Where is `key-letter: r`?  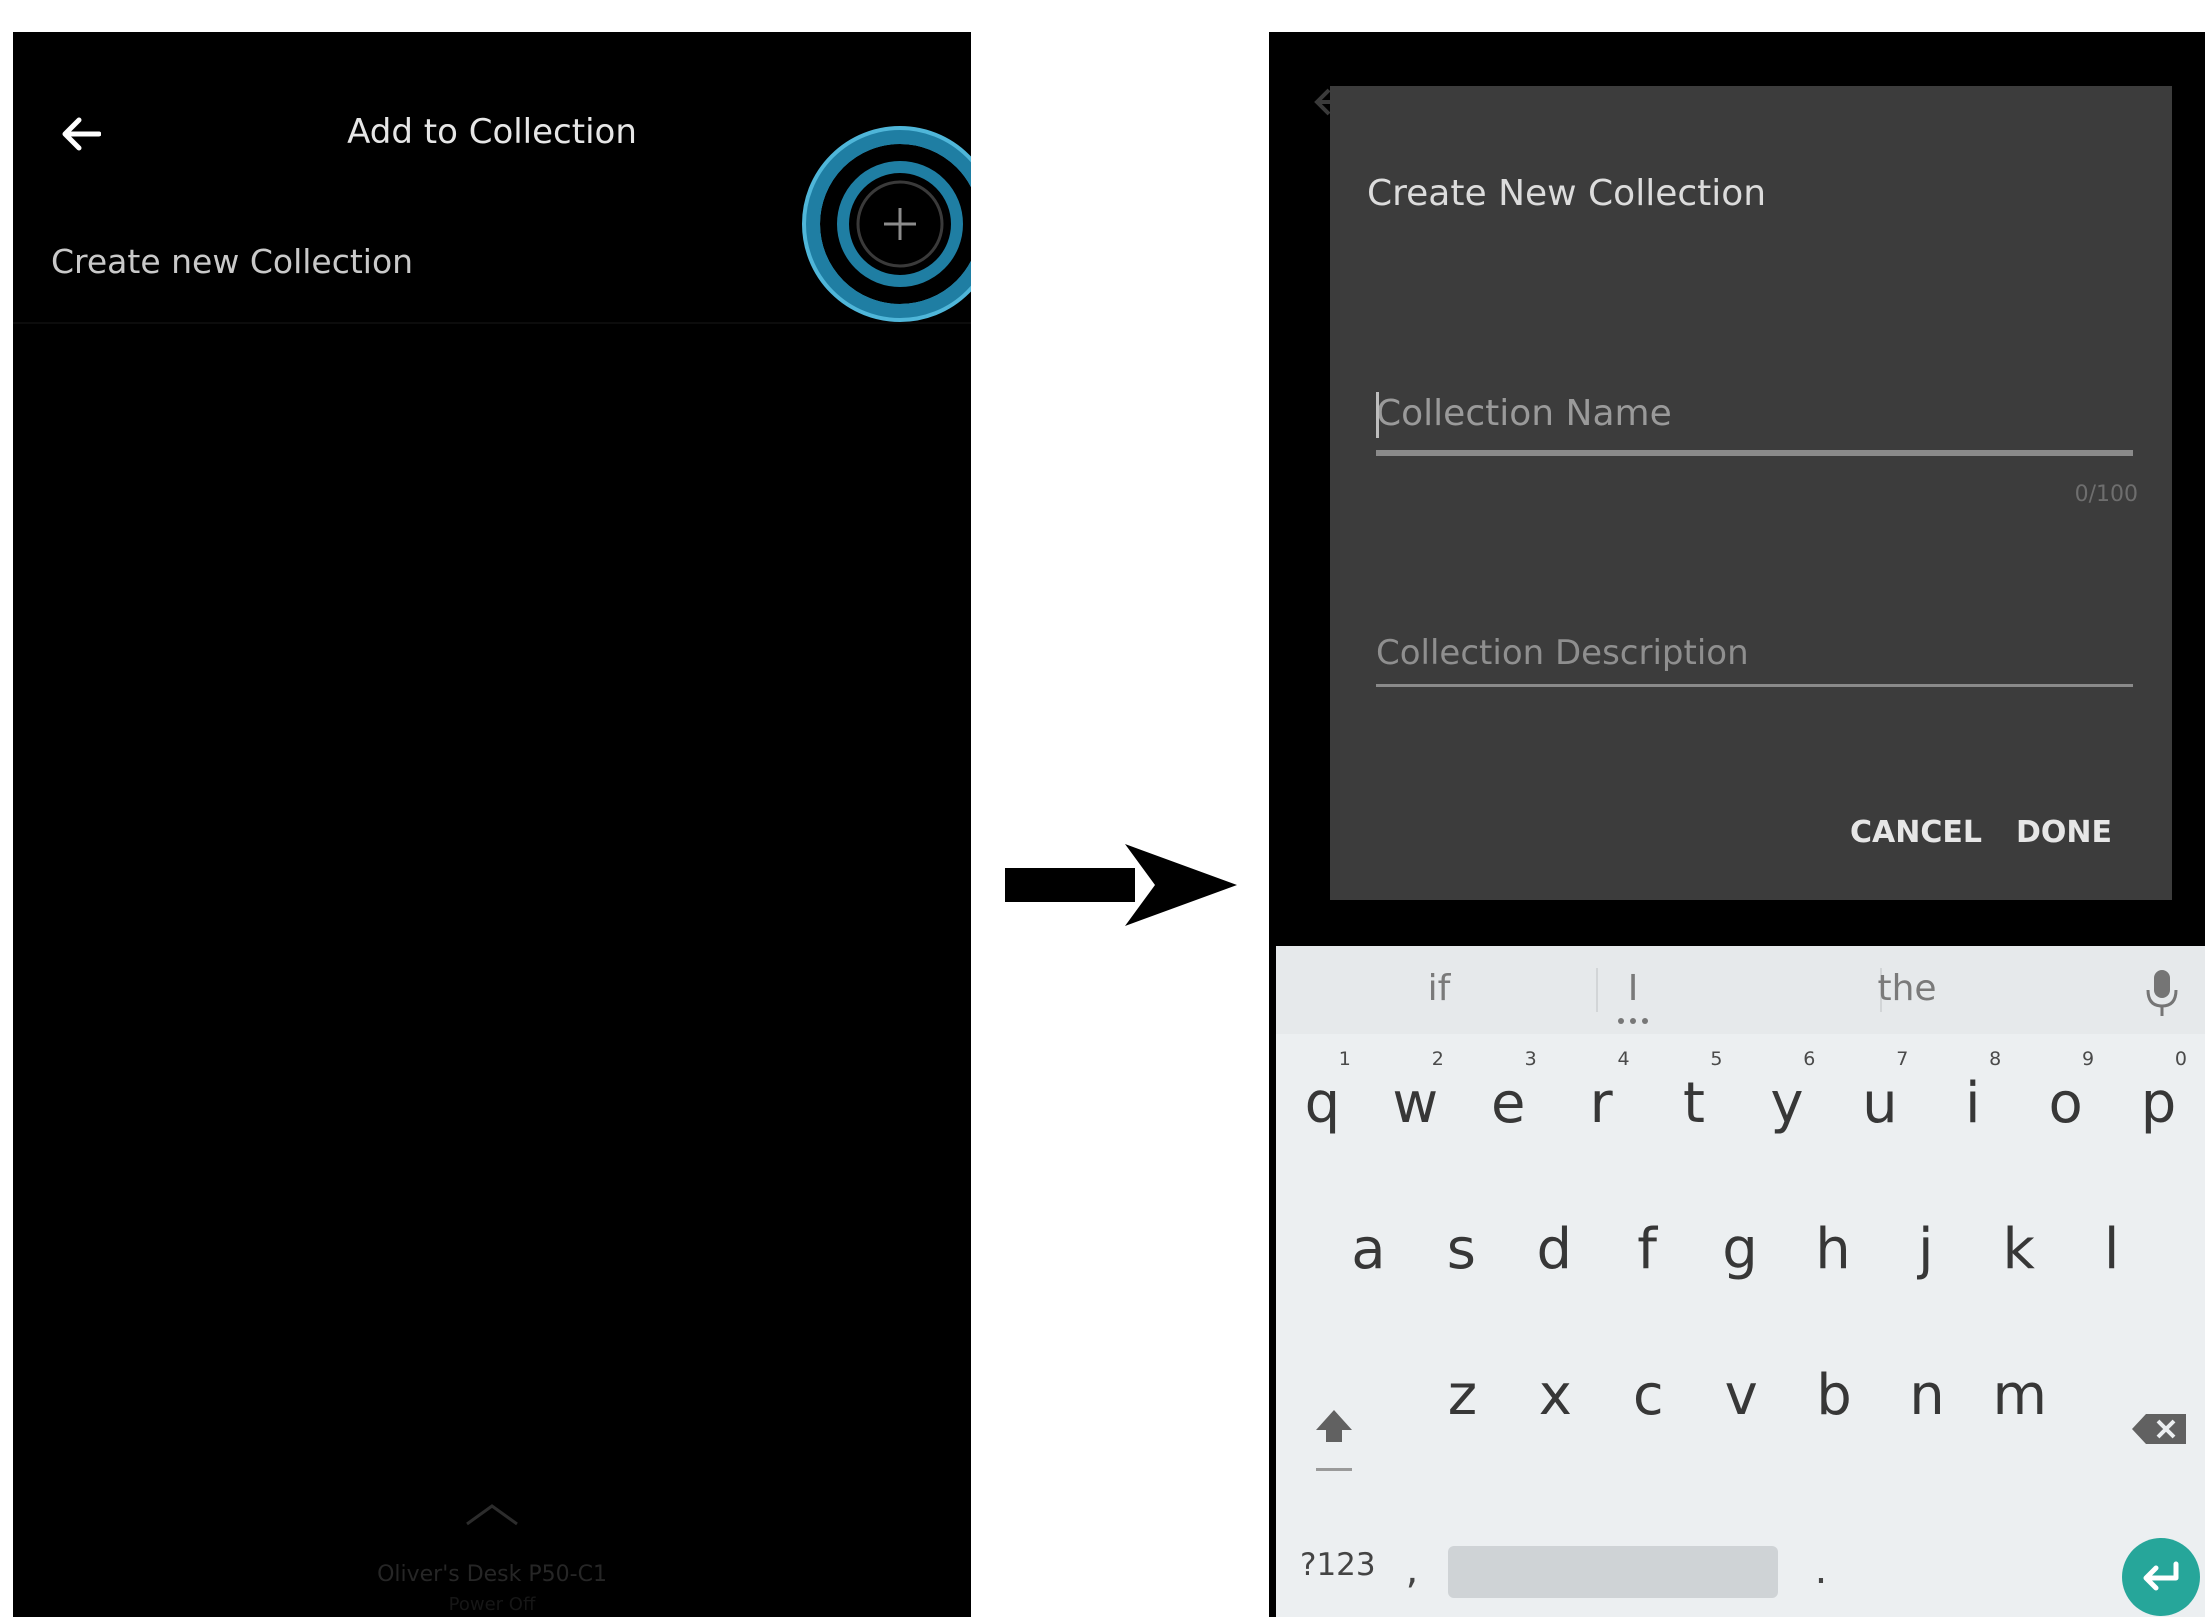
key-letter: r is located at coordinates (1601, 1103).